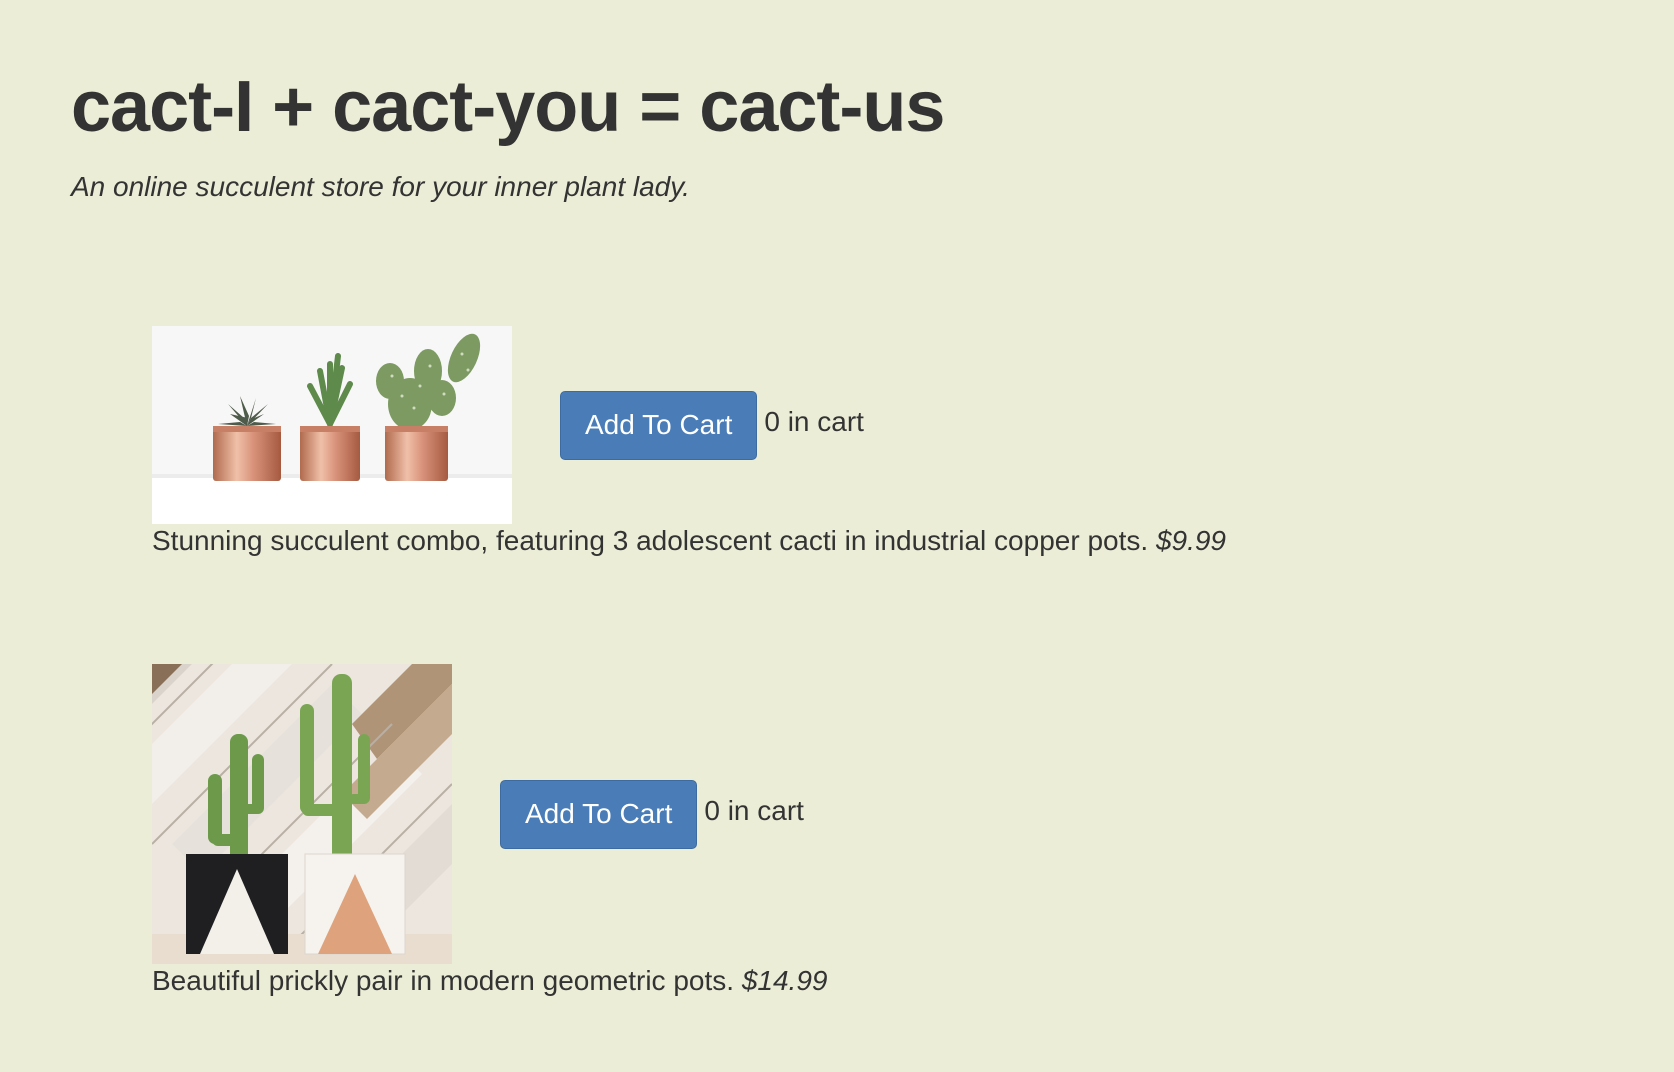  What do you see at coordinates (508, 107) in the screenshot?
I see `page-title: cact-I + cact-you = cact-us` at bounding box center [508, 107].